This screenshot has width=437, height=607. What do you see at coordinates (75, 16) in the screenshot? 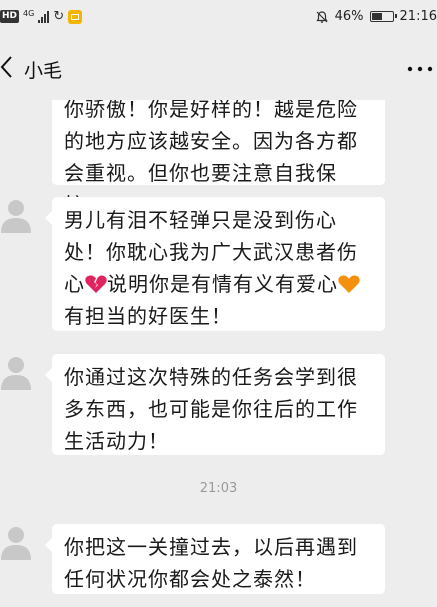
I see `mail-app-icon` at bounding box center [75, 16].